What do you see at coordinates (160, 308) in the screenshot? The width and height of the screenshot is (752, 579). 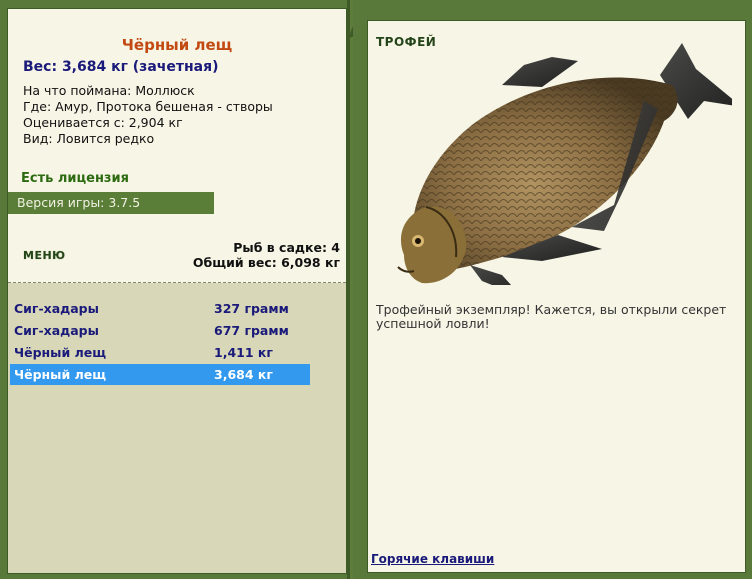 I see `catch-row: Сиг-хадары 327 грамм` at bounding box center [160, 308].